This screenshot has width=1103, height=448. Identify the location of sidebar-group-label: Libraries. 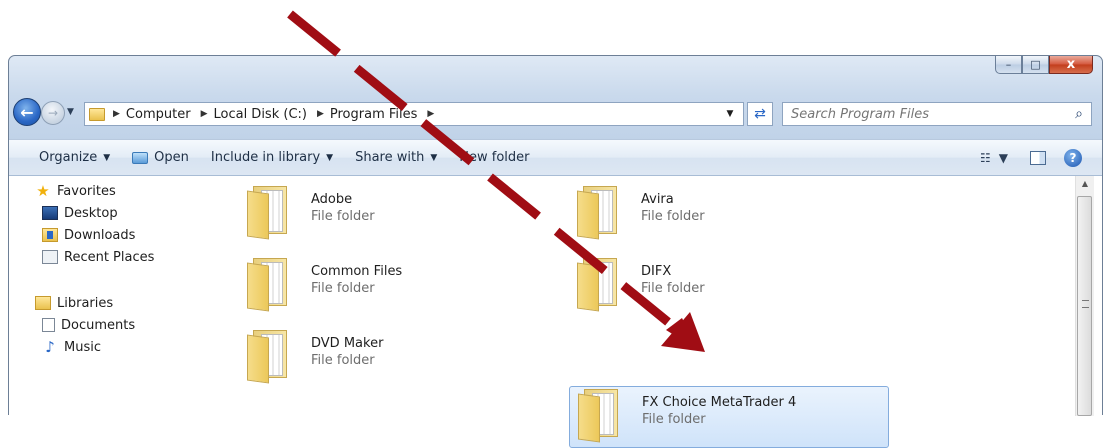
(85, 303).